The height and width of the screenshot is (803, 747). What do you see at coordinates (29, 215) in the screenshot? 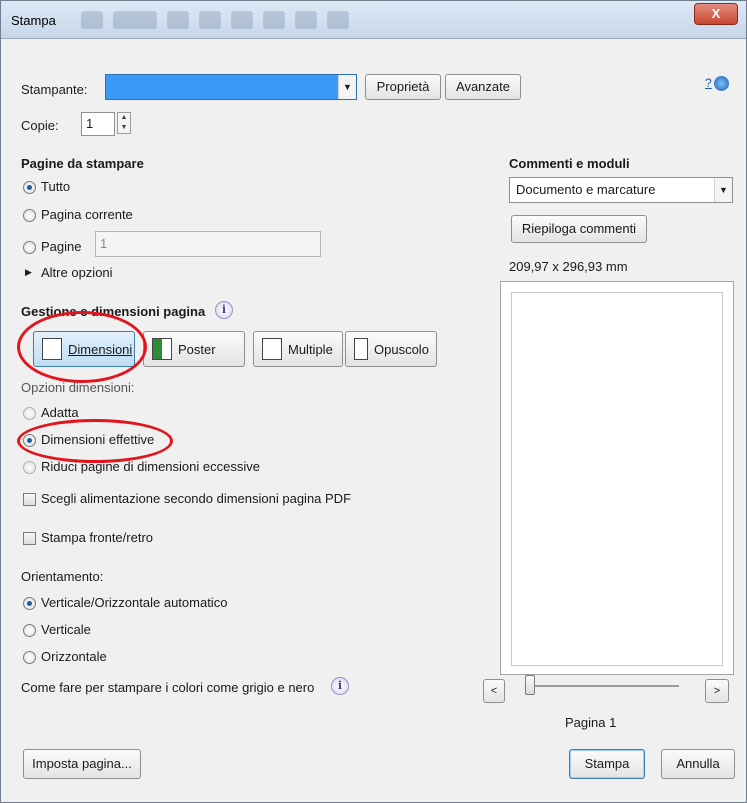
I see `radio-current-page` at bounding box center [29, 215].